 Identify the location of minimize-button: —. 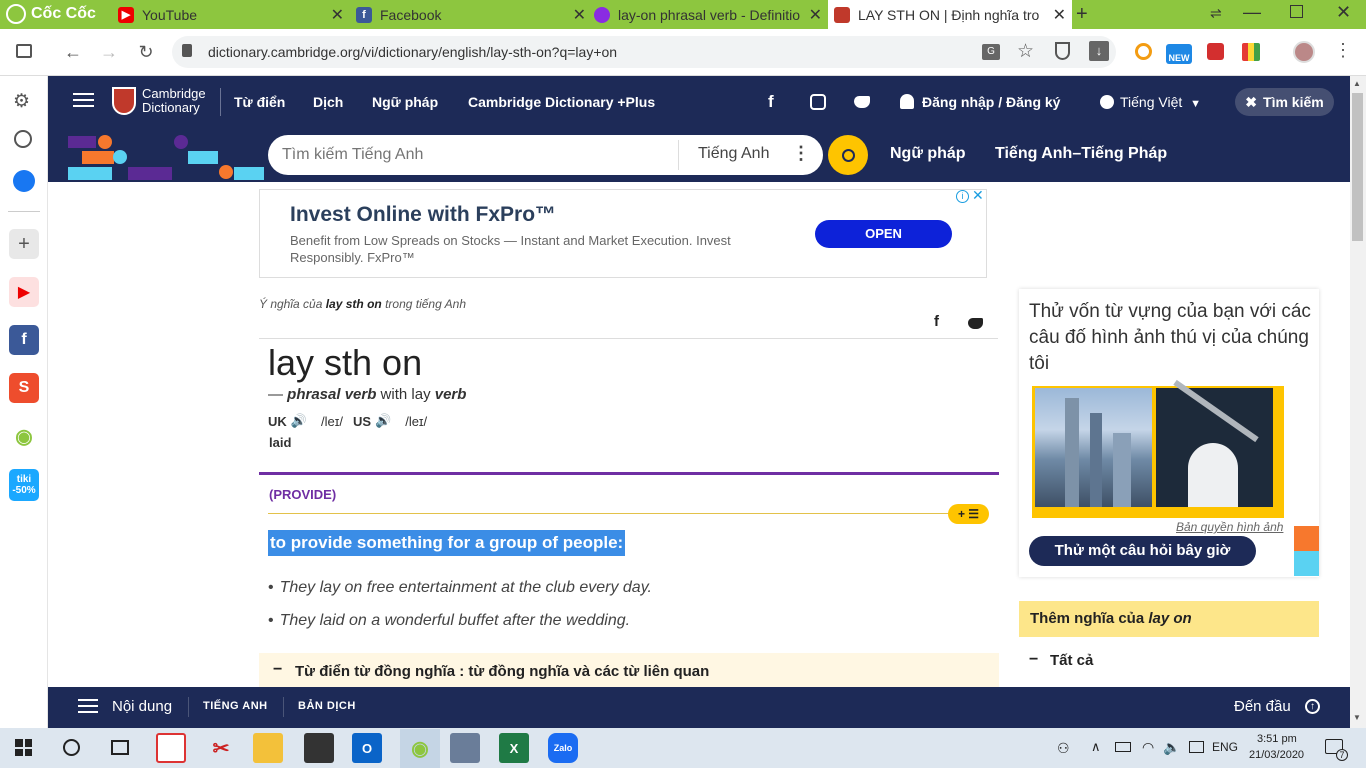
(1252, 12).